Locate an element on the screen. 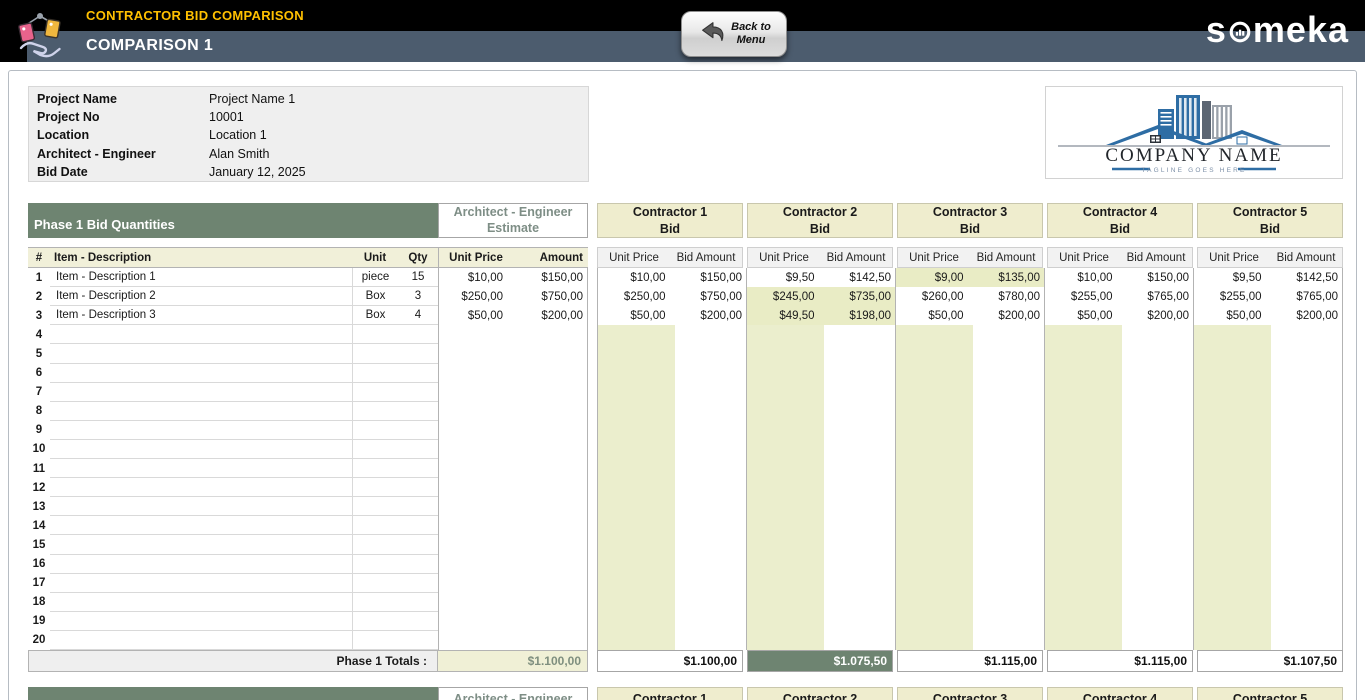  bid-unit-price-cell: $250,00 is located at coordinates (636, 296).